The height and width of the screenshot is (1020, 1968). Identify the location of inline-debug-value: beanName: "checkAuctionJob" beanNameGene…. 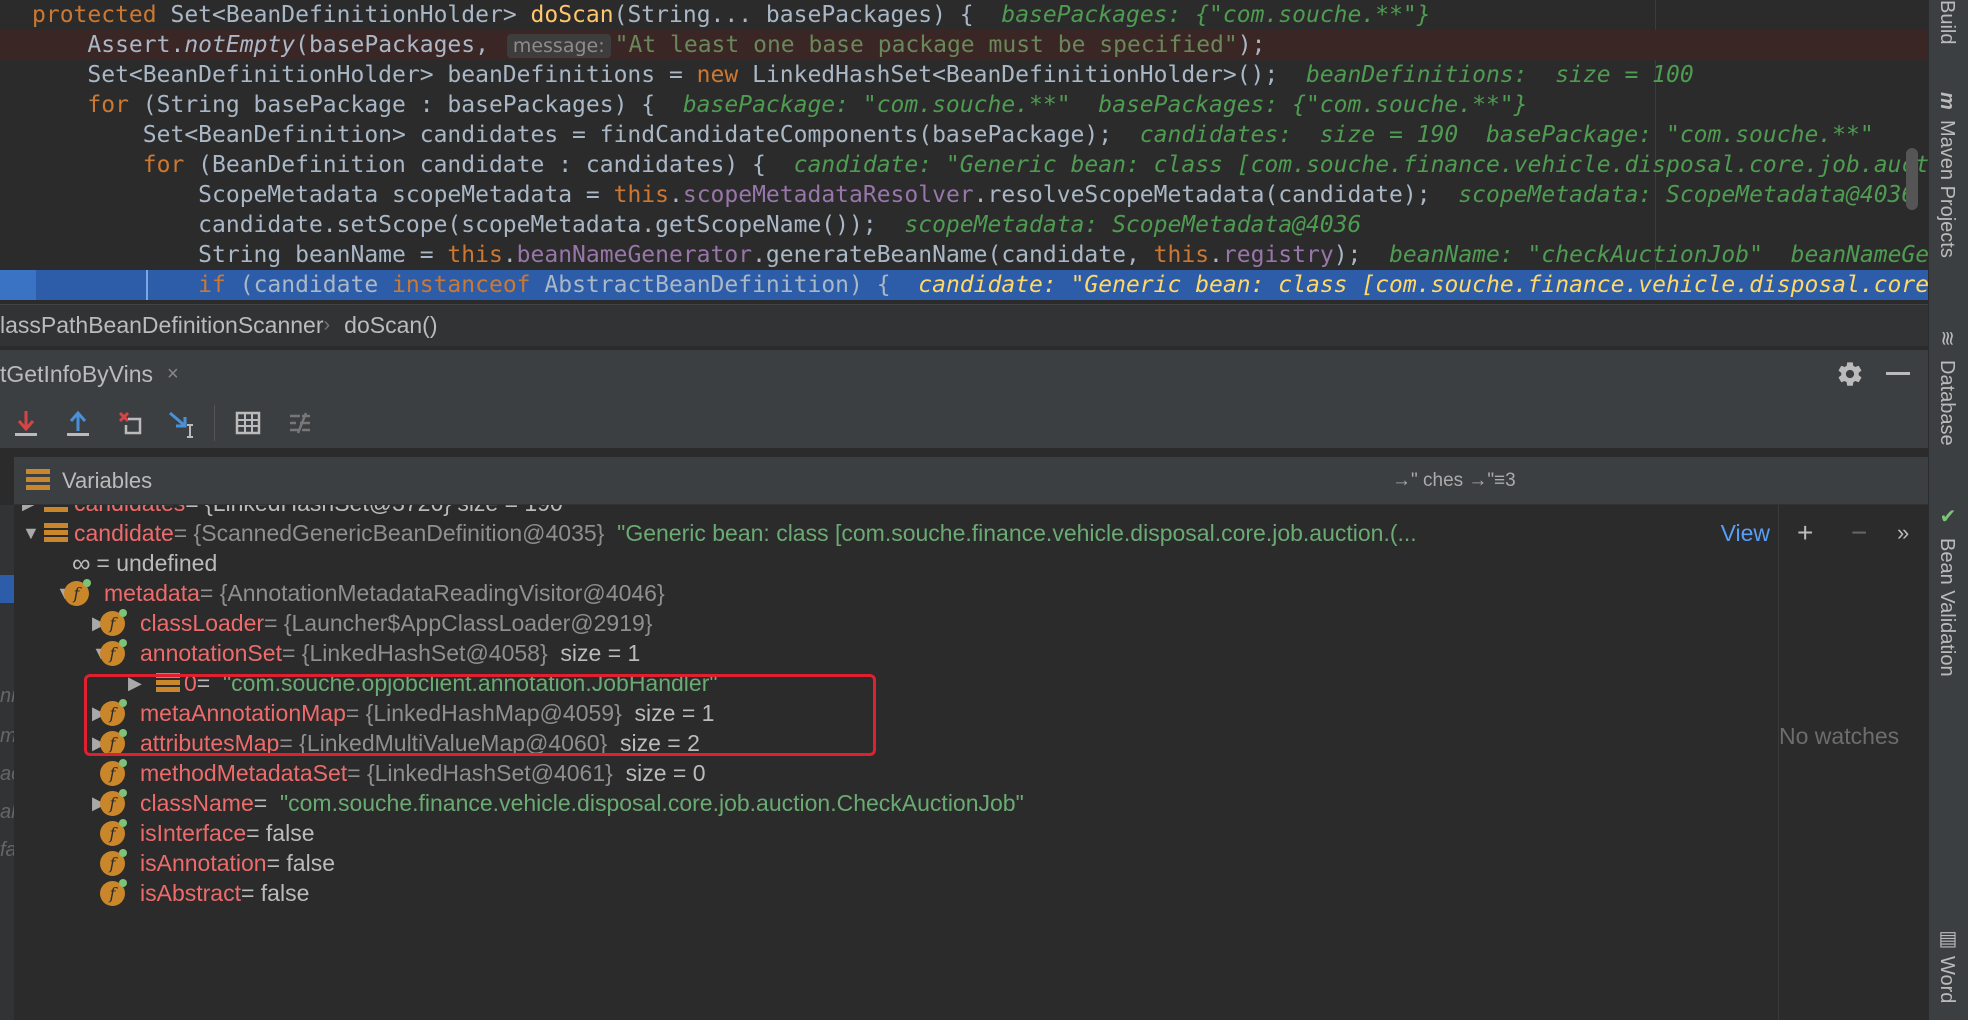
(1658, 255).